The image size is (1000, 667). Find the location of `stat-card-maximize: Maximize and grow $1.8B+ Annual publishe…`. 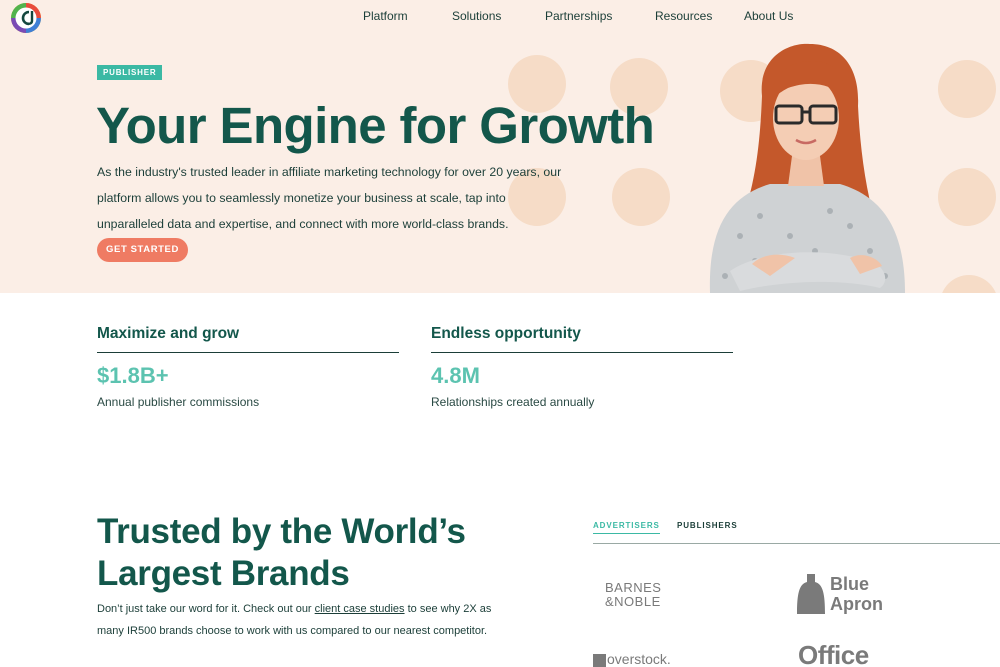

stat-card-maximize: Maximize and grow $1.8B+ Annual publishe… is located at coordinates (248, 365).